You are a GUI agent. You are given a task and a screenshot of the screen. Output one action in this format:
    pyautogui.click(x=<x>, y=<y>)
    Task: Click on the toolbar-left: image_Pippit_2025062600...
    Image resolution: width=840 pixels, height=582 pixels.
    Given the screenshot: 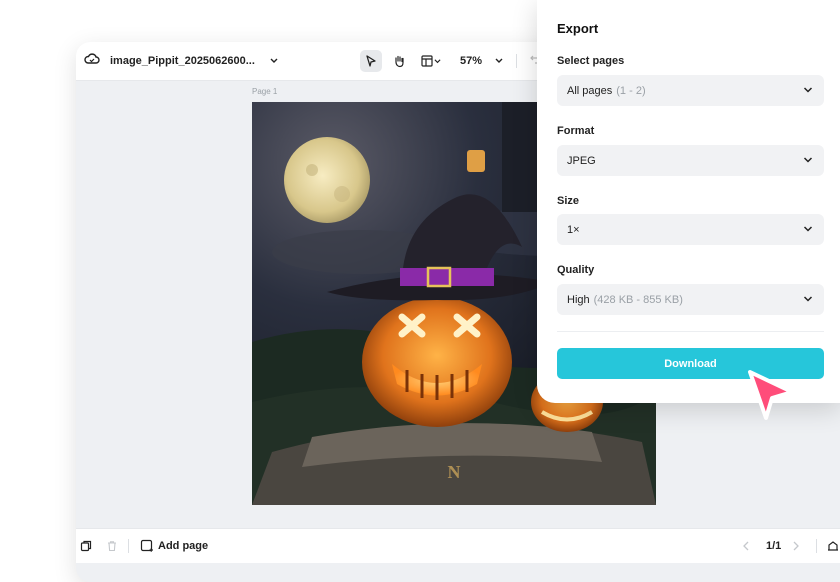 What is the action you would take?
    pyautogui.click(x=181, y=61)
    